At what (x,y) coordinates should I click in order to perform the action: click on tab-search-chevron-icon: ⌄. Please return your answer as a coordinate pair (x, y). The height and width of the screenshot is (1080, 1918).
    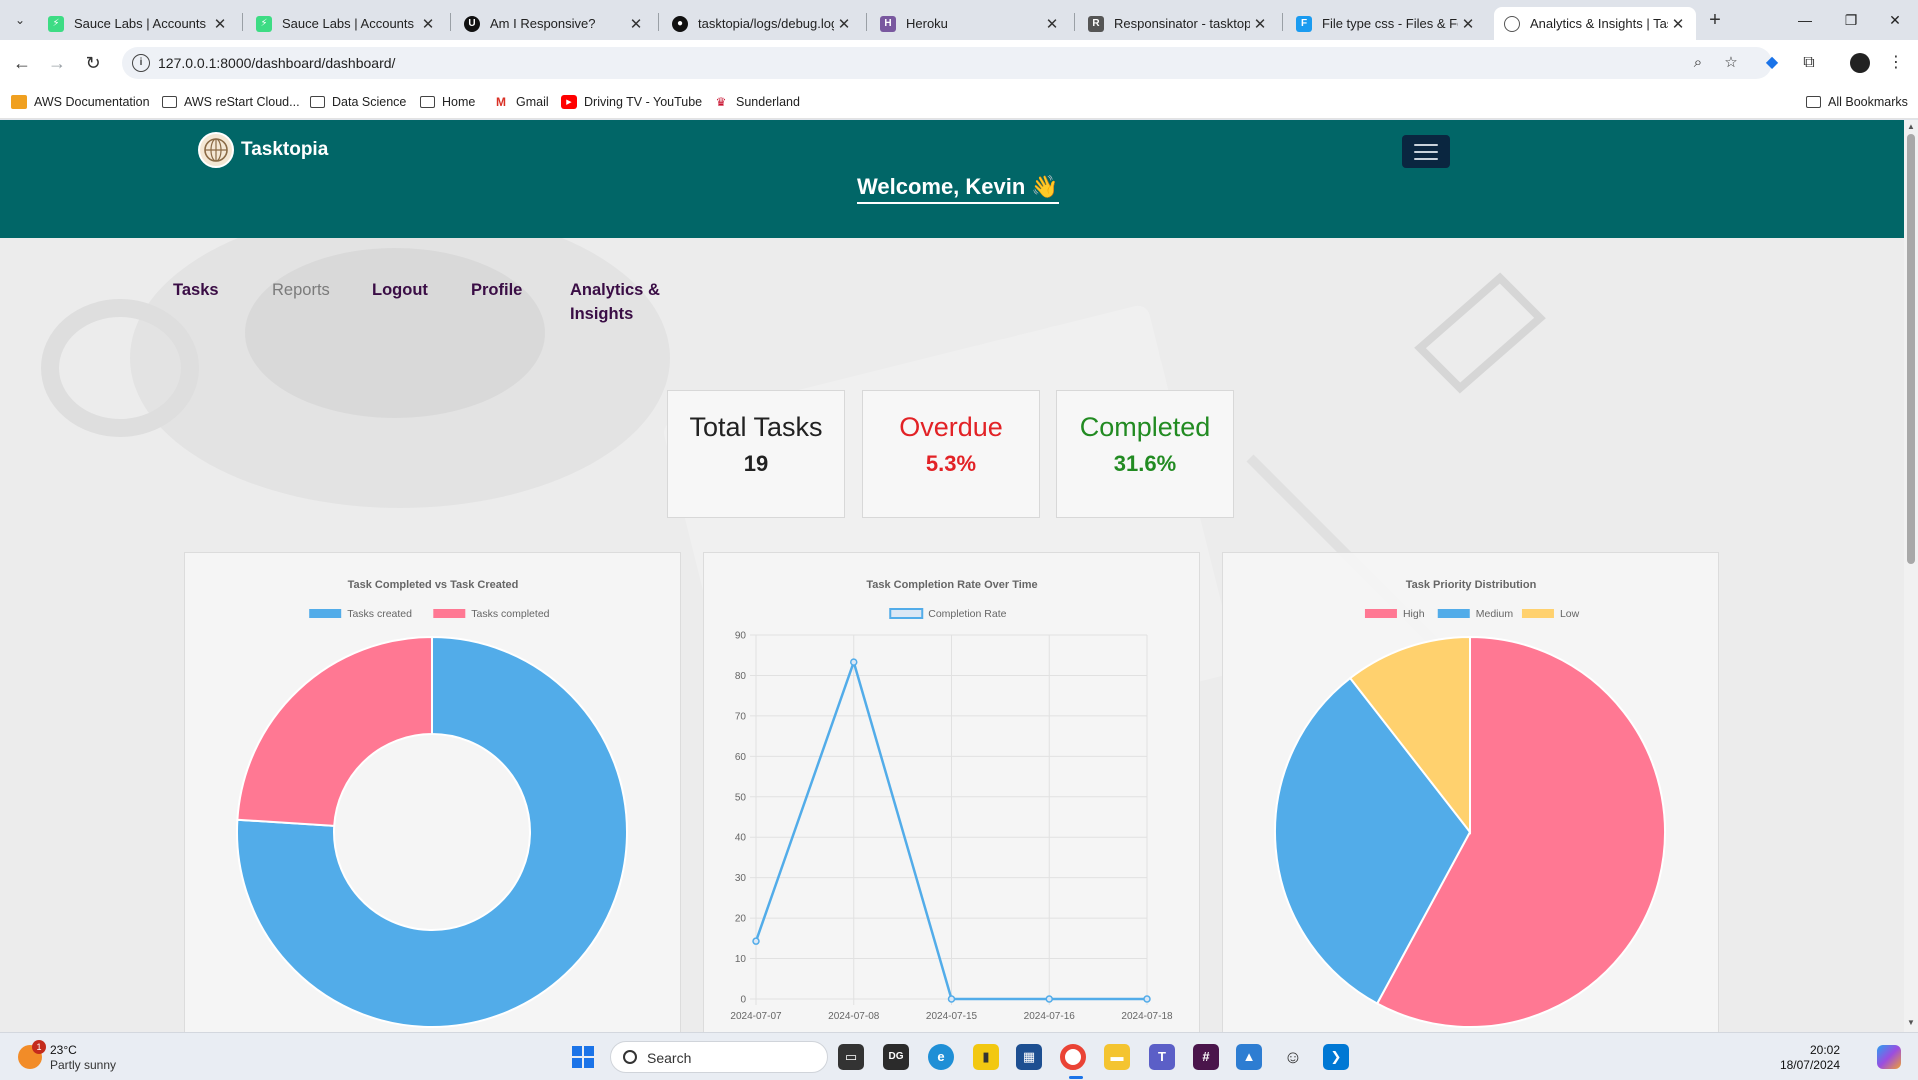
    Looking at the image, I should click on (20, 20).